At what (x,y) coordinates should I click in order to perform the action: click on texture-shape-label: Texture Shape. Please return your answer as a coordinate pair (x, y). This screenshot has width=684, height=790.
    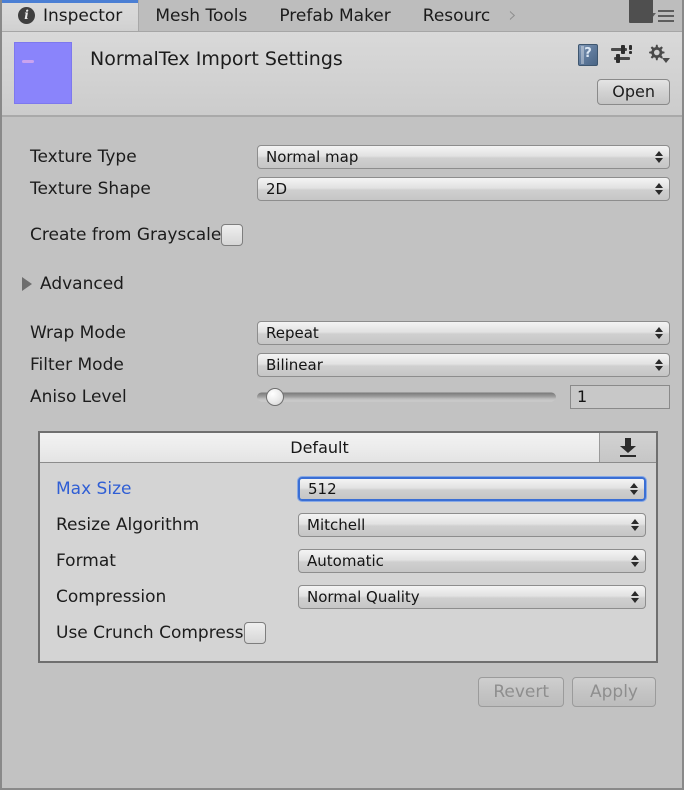
    Looking at the image, I should click on (90, 189).